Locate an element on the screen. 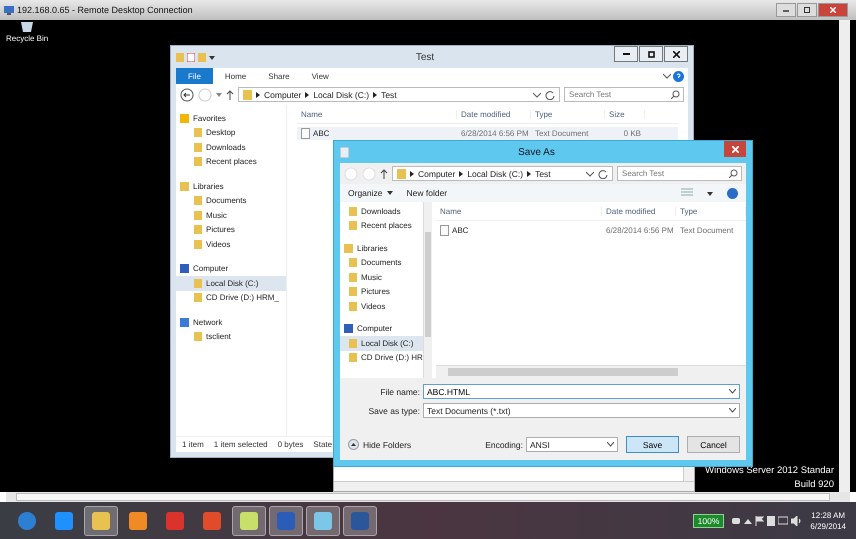  nav-item: Desktop is located at coordinates (231, 133).